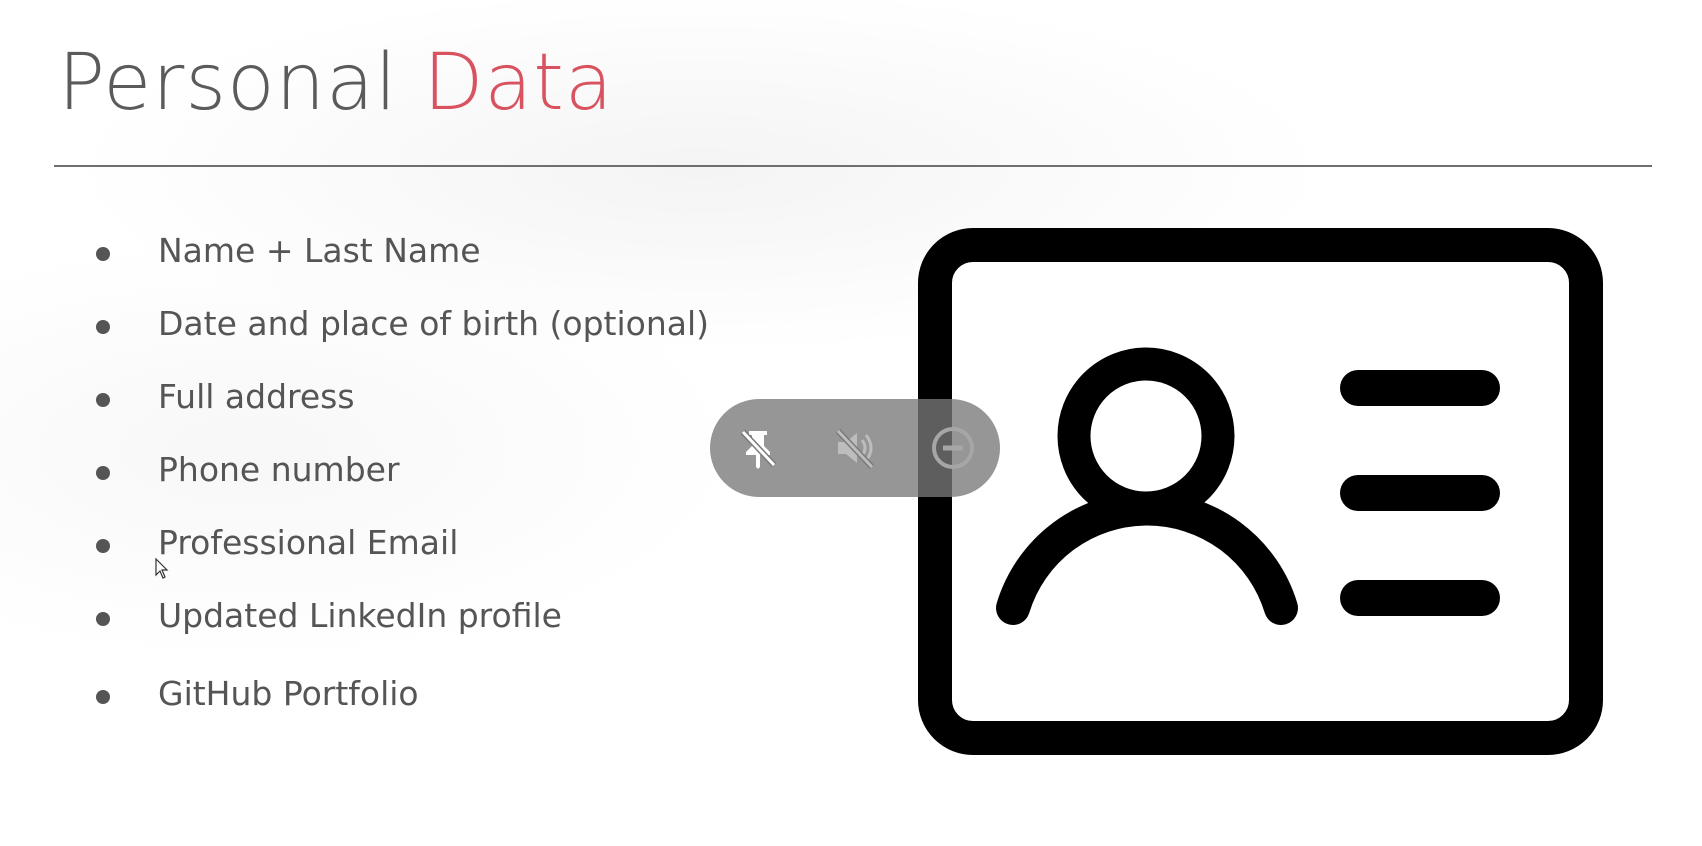  I want to click on title-divider, so click(853, 166).